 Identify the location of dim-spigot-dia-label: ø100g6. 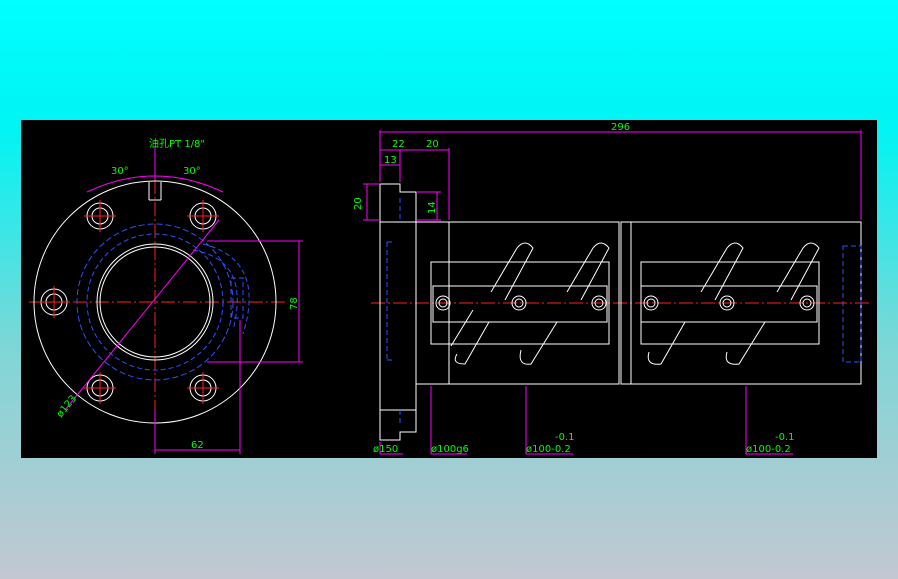
(450, 449).